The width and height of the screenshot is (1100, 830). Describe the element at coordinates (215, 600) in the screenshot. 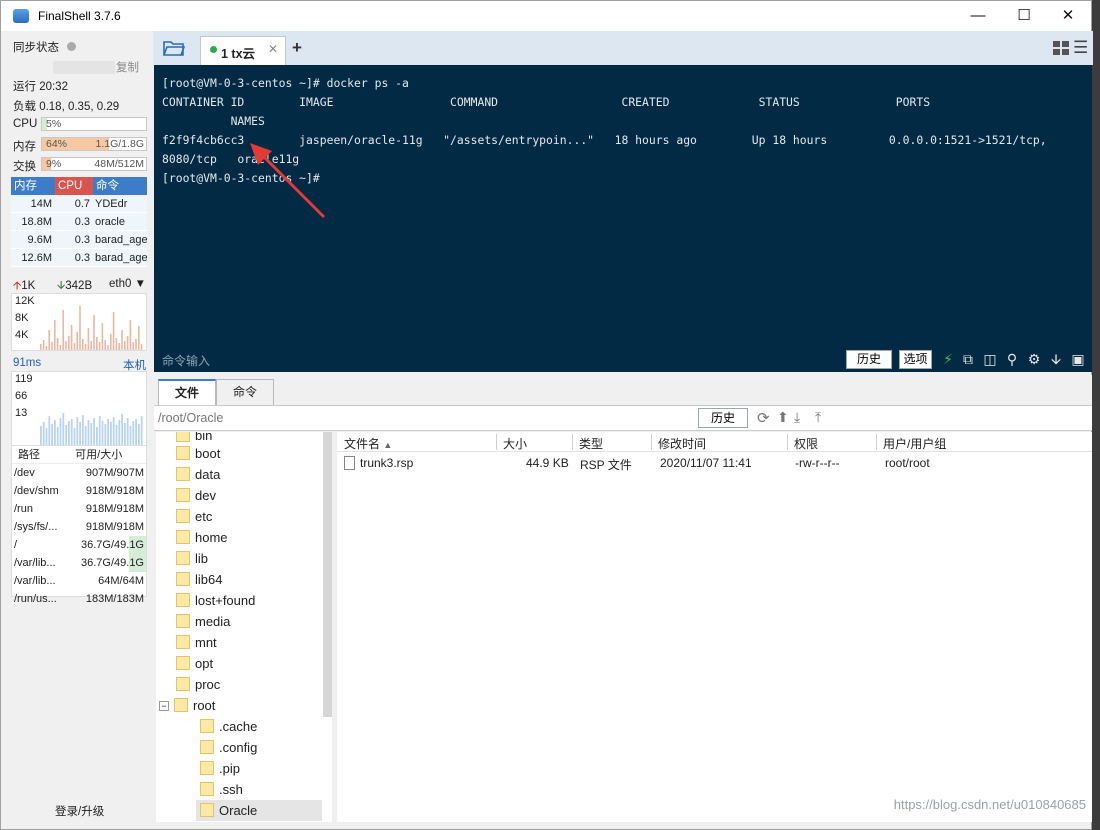

I see `tree-item: lost+found` at that location.